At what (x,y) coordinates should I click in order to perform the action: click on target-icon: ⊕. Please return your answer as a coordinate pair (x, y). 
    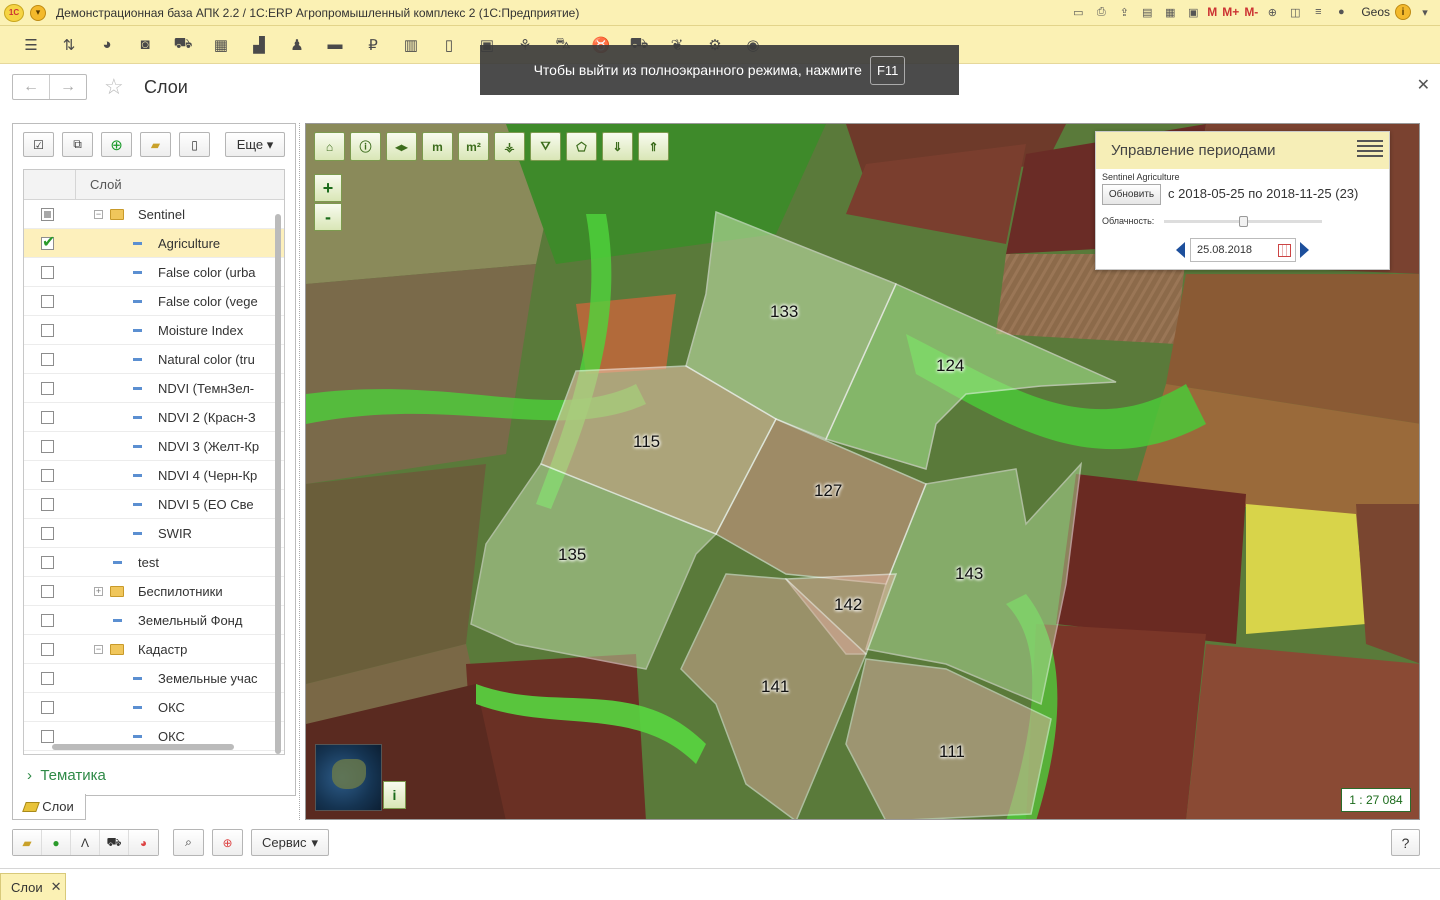
    Looking at the image, I should click on (227, 842).